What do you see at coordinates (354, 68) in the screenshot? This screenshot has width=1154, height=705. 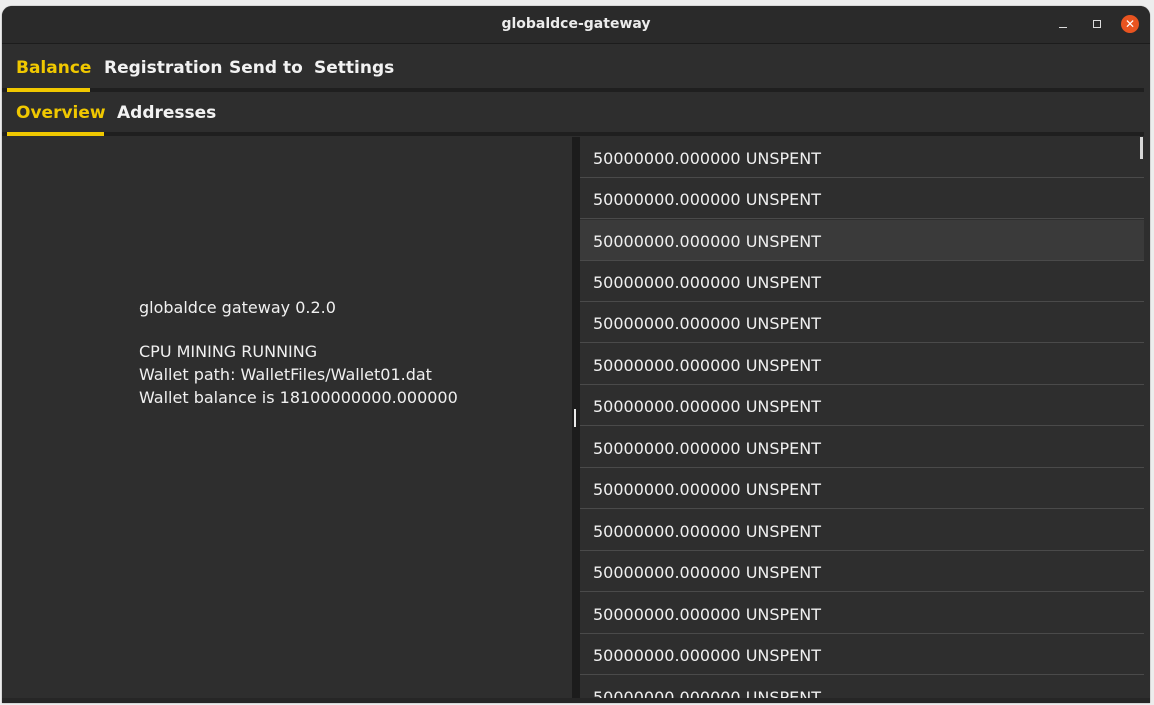 I see `tab-settings: Settings` at bounding box center [354, 68].